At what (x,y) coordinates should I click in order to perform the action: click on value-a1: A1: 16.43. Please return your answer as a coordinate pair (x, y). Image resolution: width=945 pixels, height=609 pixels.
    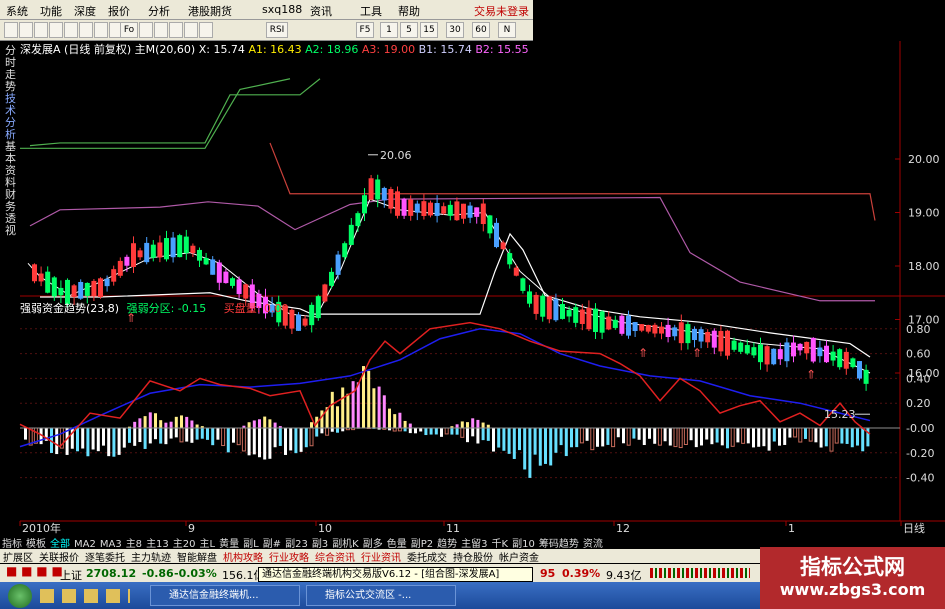
    Looking at the image, I should click on (275, 49).